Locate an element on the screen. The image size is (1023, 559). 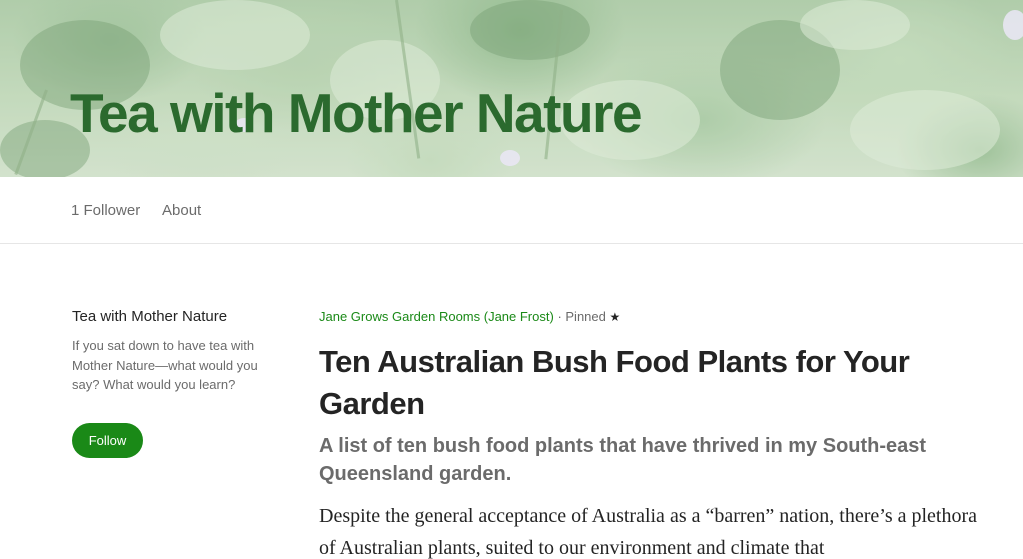
sidebar-publication-title: Tea with Mother Nature is located at coordinates (149, 316).